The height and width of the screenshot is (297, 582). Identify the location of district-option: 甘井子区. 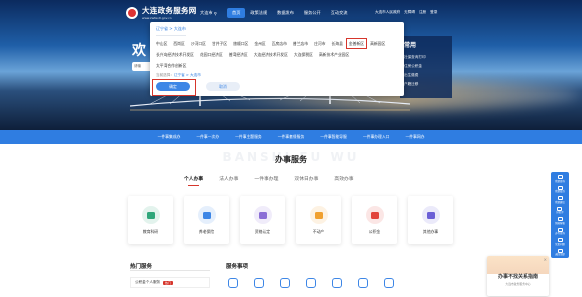
(219, 43).